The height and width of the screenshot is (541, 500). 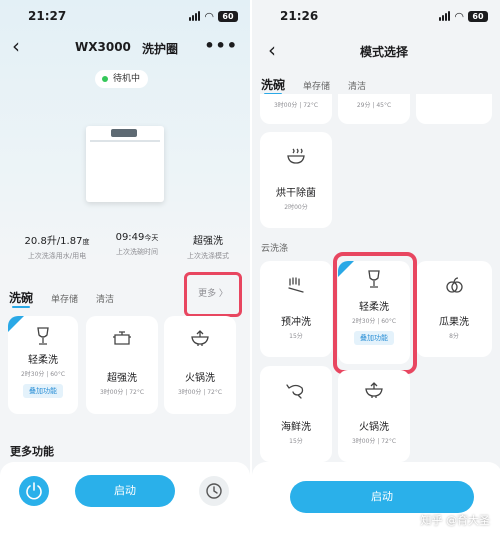 What do you see at coordinates (299, 16) in the screenshot?
I see `status-time: 21:26` at bounding box center [299, 16].